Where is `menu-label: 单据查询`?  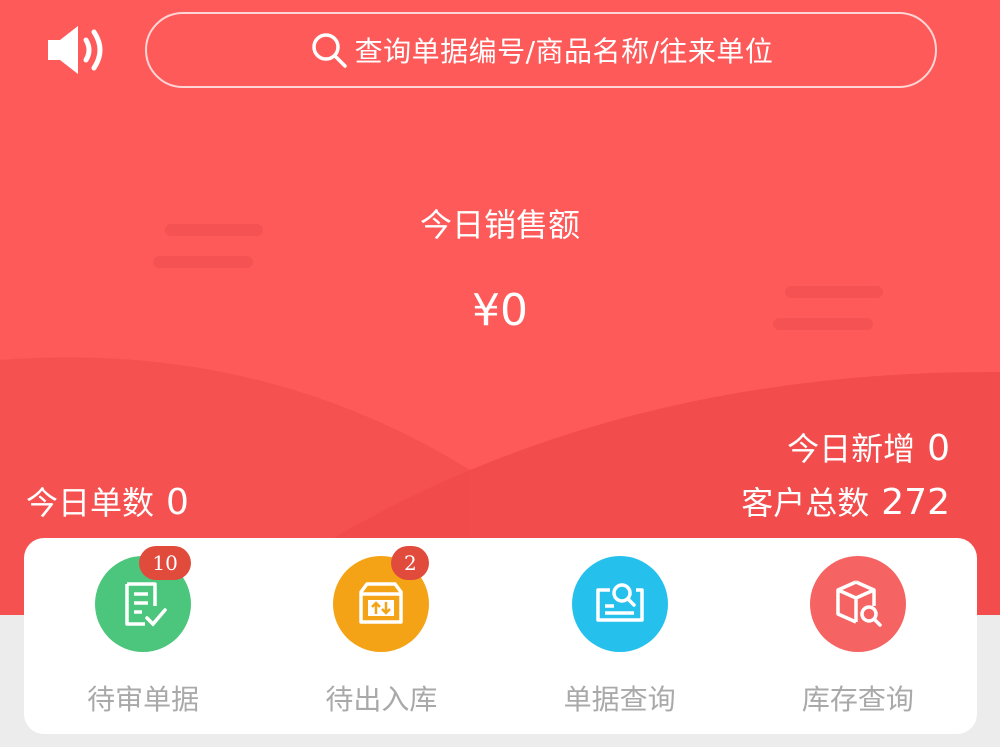 menu-label: 单据查询 is located at coordinates (619, 699).